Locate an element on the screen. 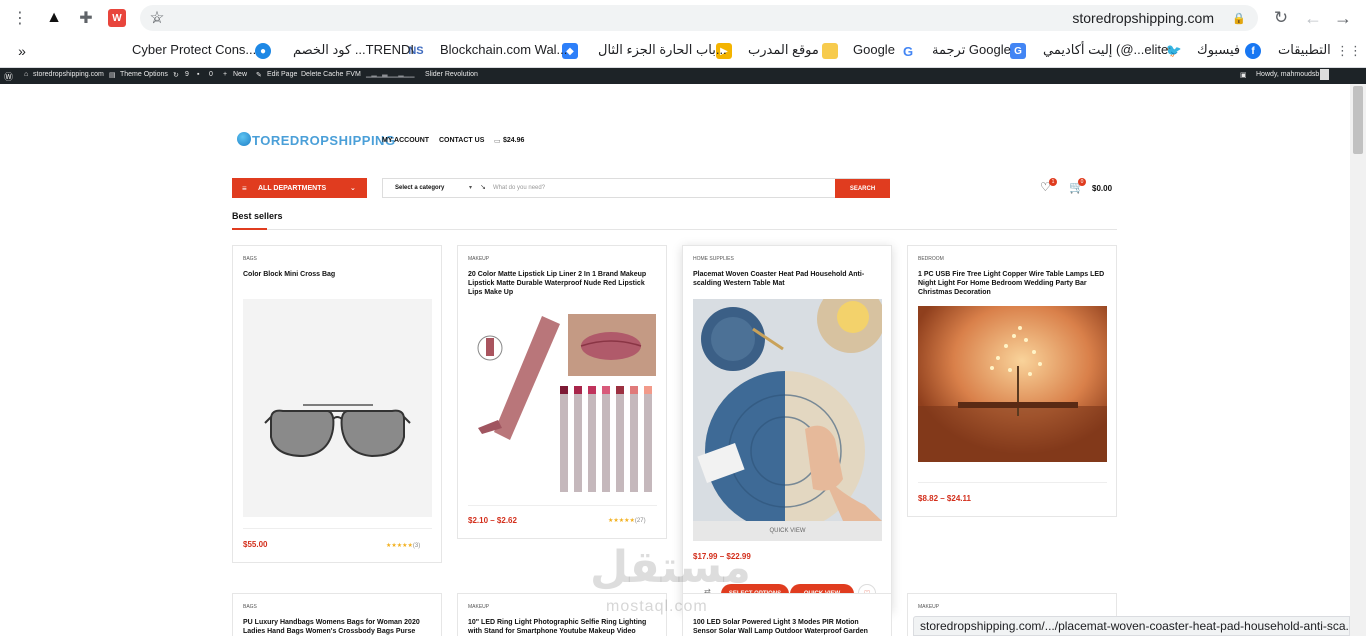  page-scrollbar is located at coordinates (1358, 360).